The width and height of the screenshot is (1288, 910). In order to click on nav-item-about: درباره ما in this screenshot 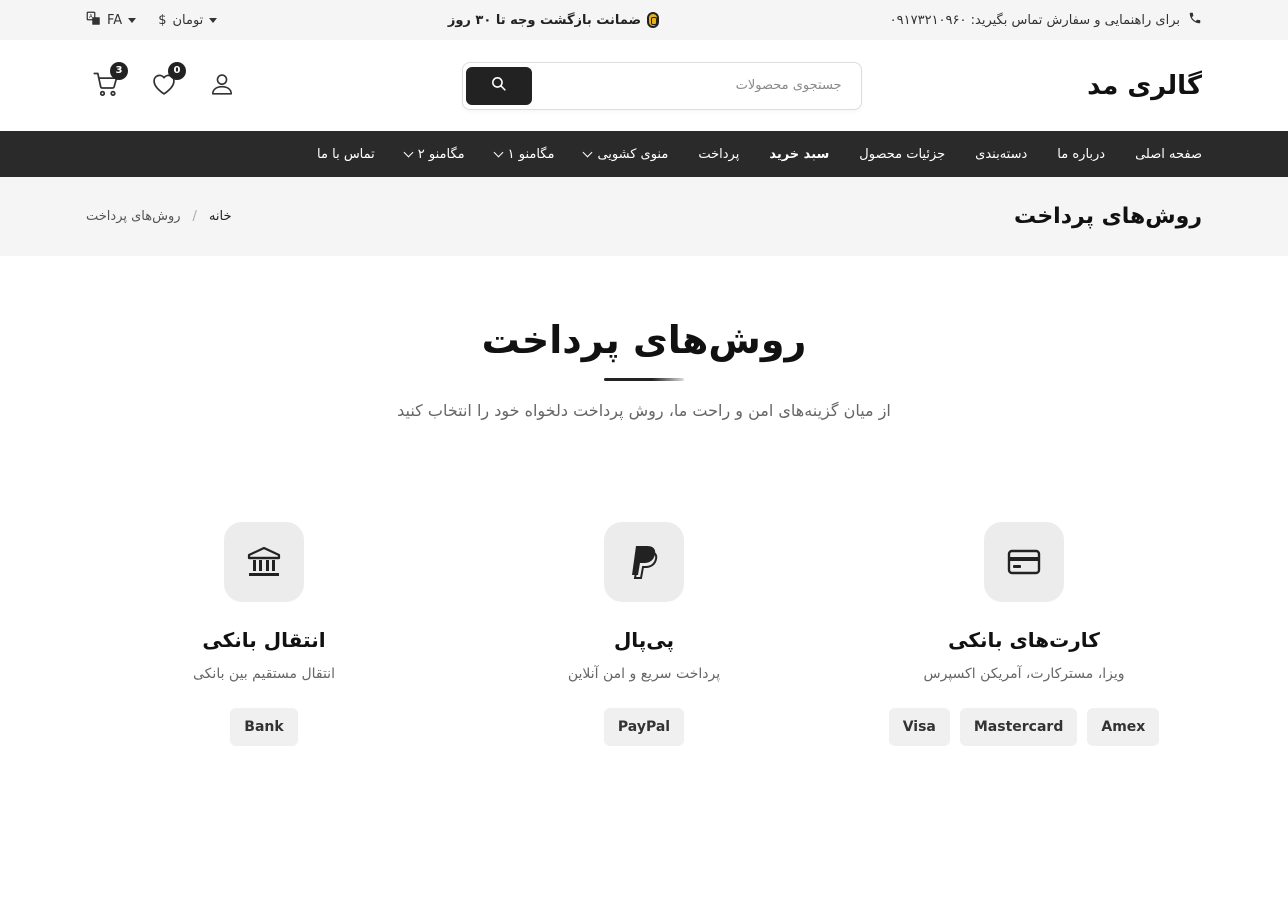, I will do `click(1081, 154)`.